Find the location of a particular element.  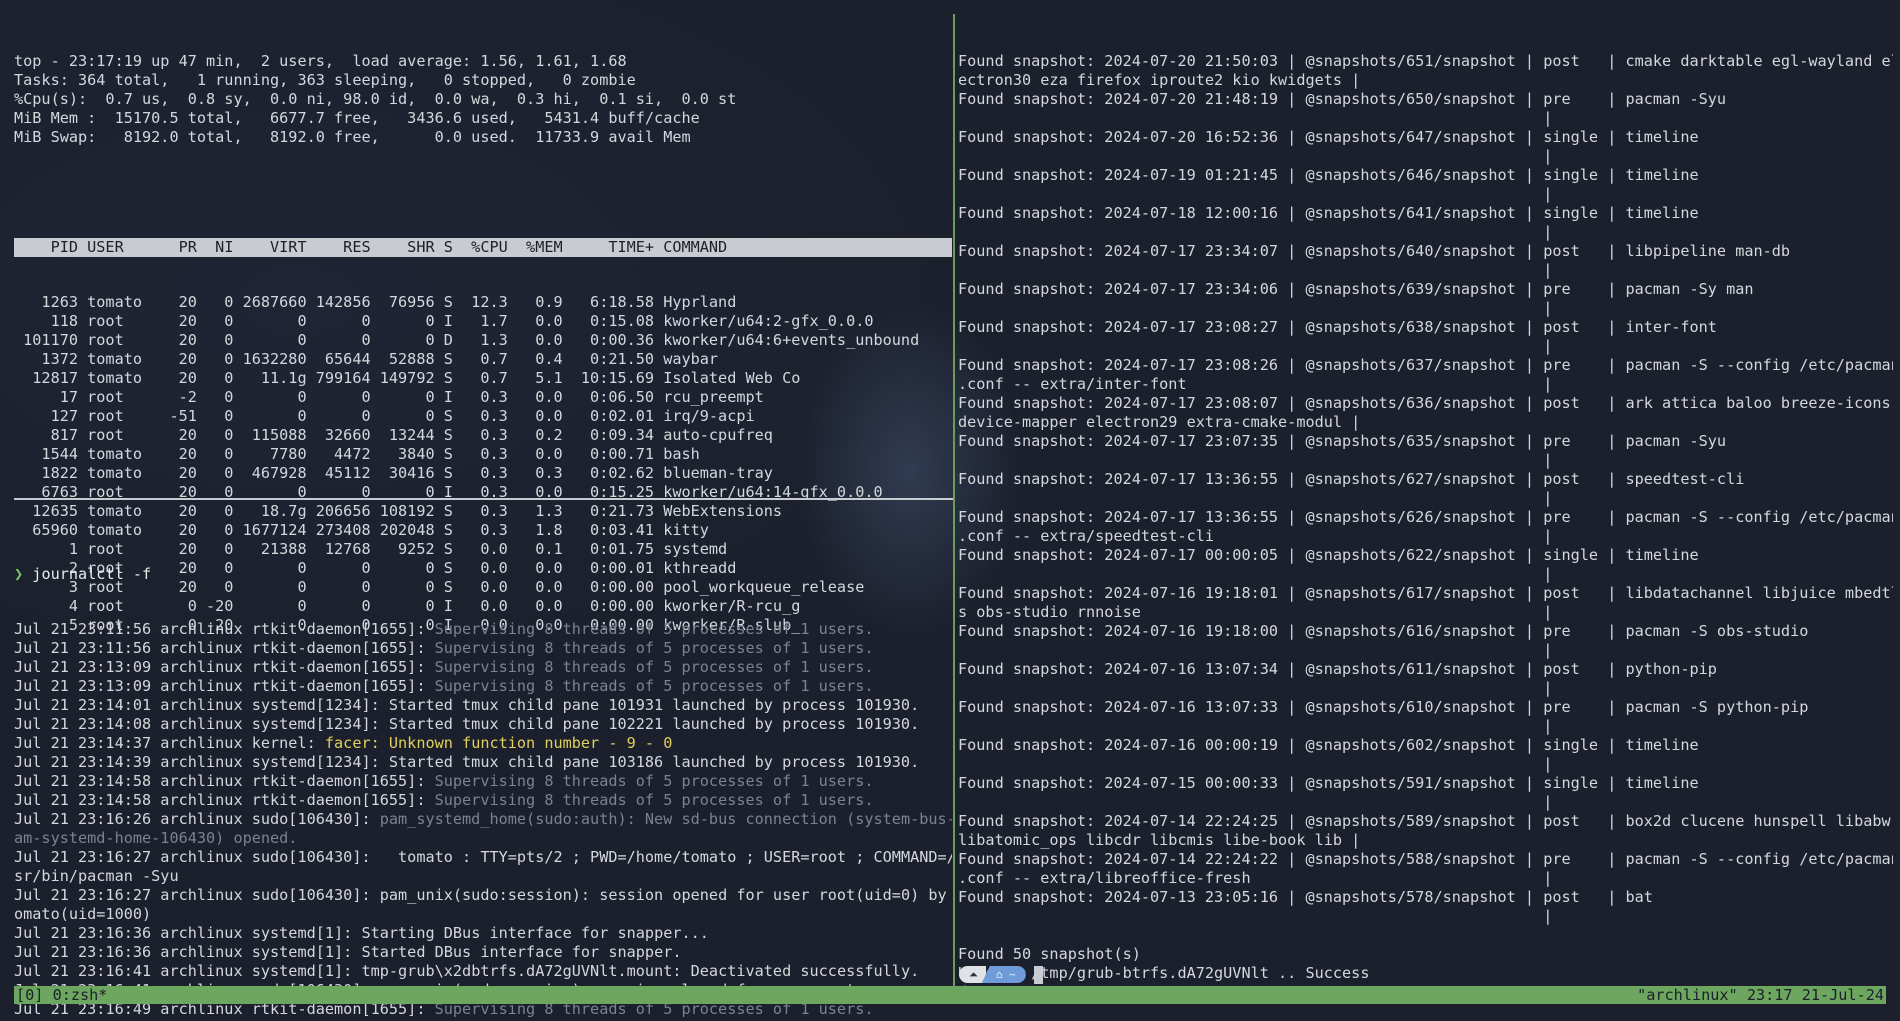

journal-entry: am-systemd-home-106430) opened. is located at coordinates (483, 838).